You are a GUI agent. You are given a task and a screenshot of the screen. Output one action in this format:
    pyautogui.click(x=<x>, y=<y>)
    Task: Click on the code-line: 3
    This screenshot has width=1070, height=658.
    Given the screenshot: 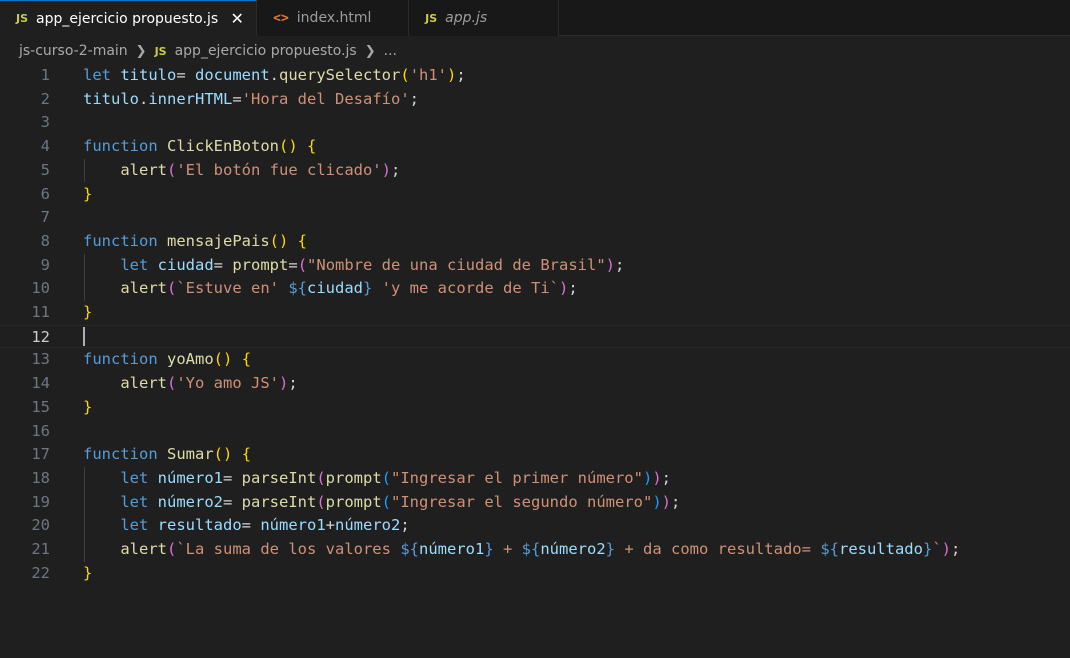 What is the action you would take?
    pyautogui.click(x=535, y=123)
    